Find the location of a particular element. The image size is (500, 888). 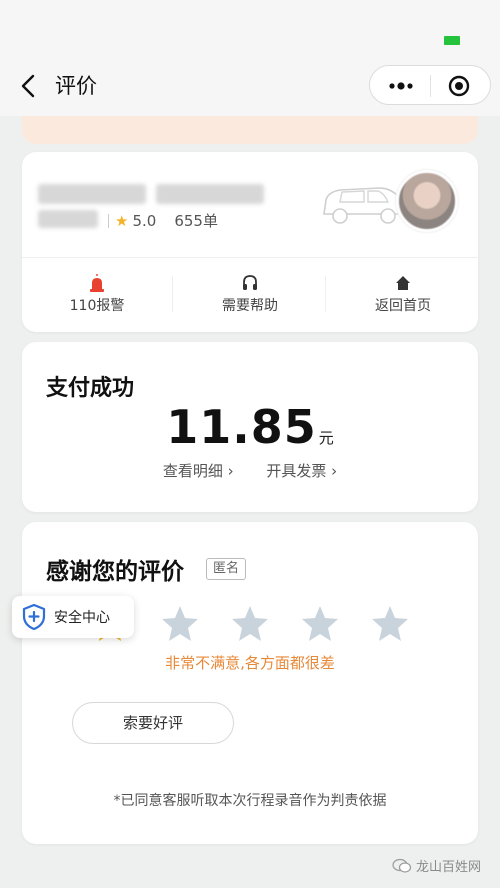

status-bar is located at coordinates (250, 28).